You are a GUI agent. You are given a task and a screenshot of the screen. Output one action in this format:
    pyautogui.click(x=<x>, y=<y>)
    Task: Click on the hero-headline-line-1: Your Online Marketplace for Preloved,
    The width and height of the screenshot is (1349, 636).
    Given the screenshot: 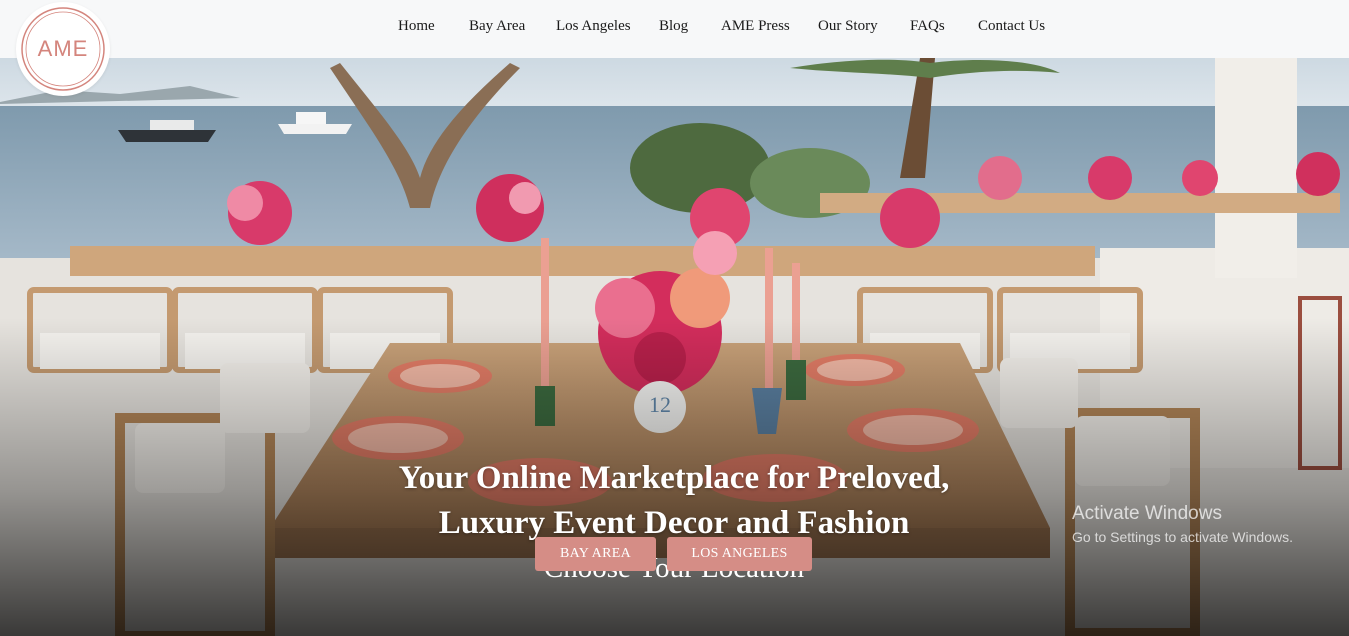 What is the action you would take?
    pyautogui.click(x=674, y=478)
    